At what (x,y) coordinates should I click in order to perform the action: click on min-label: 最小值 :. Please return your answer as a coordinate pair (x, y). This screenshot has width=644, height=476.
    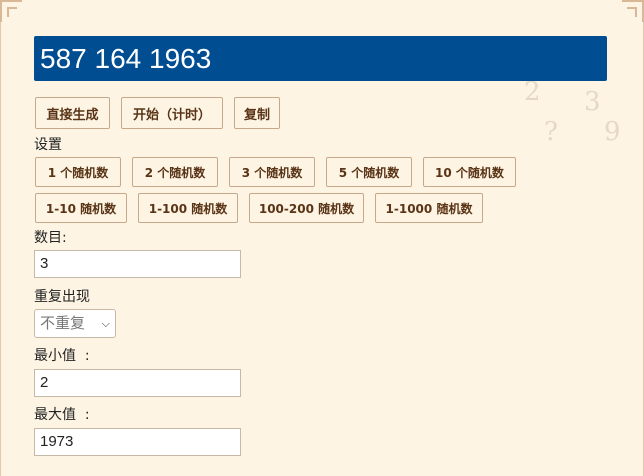
    Looking at the image, I should click on (62, 356).